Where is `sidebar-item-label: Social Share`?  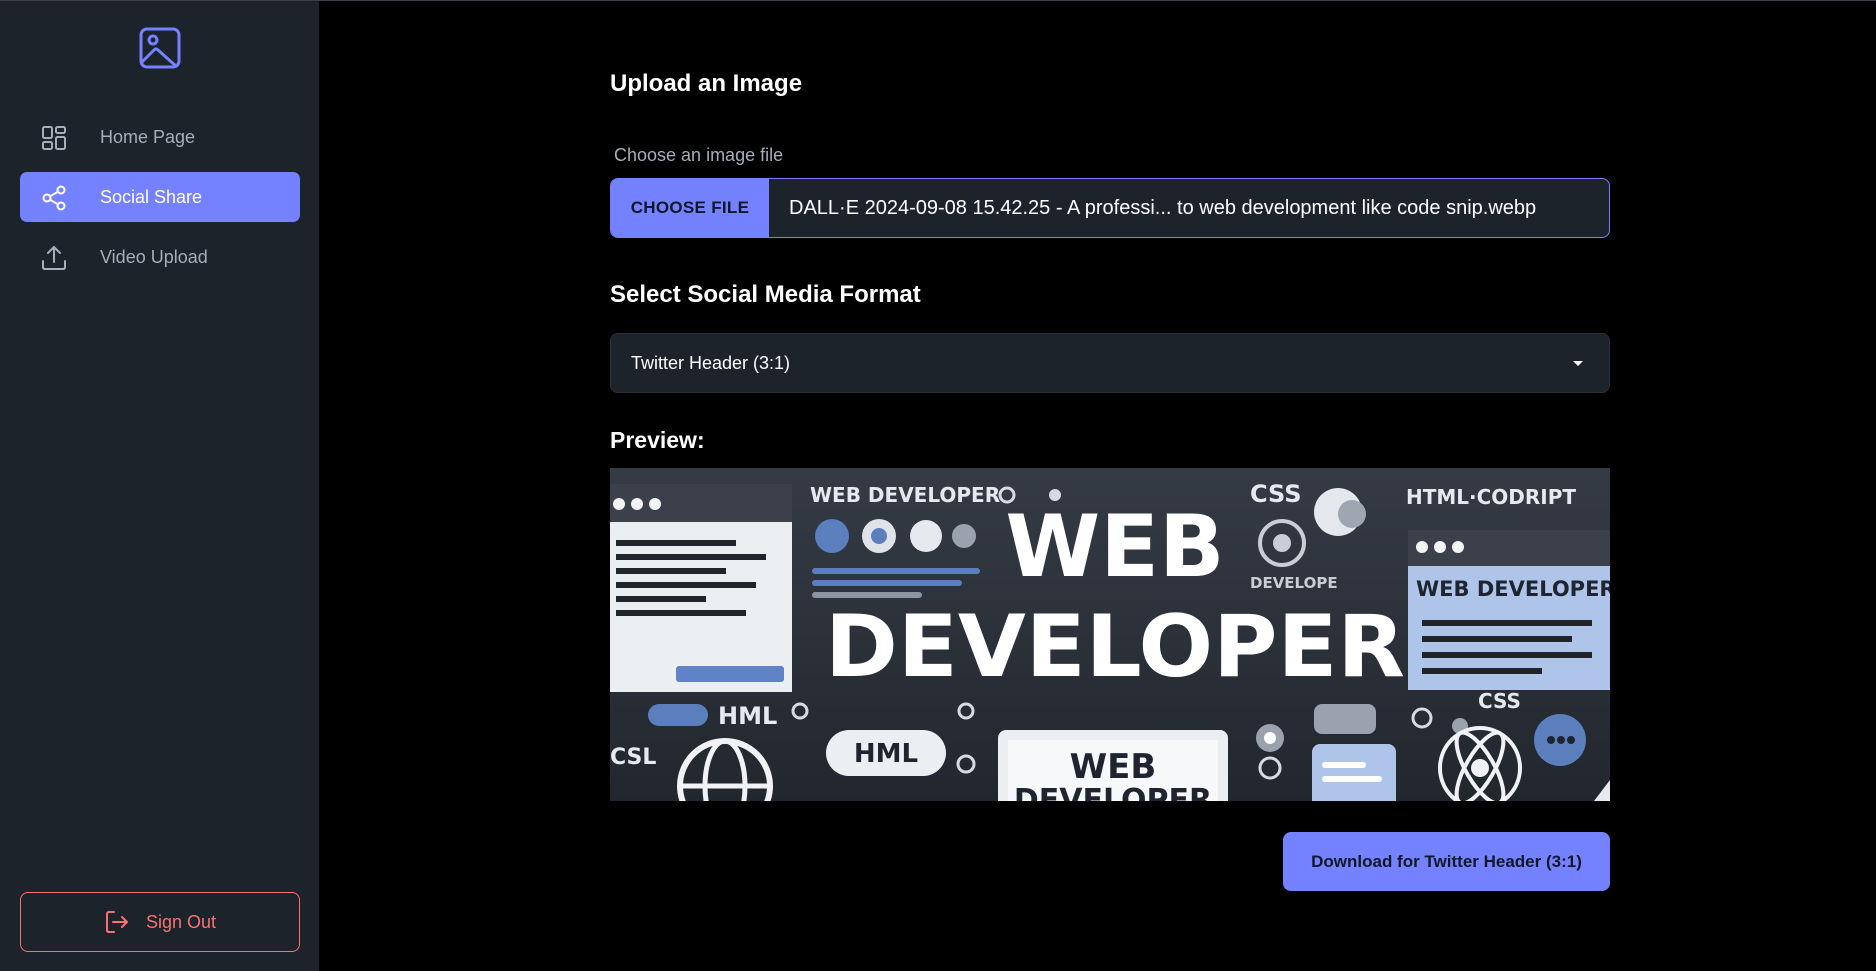 sidebar-item-label: Social Share is located at coordinates (151, 196).